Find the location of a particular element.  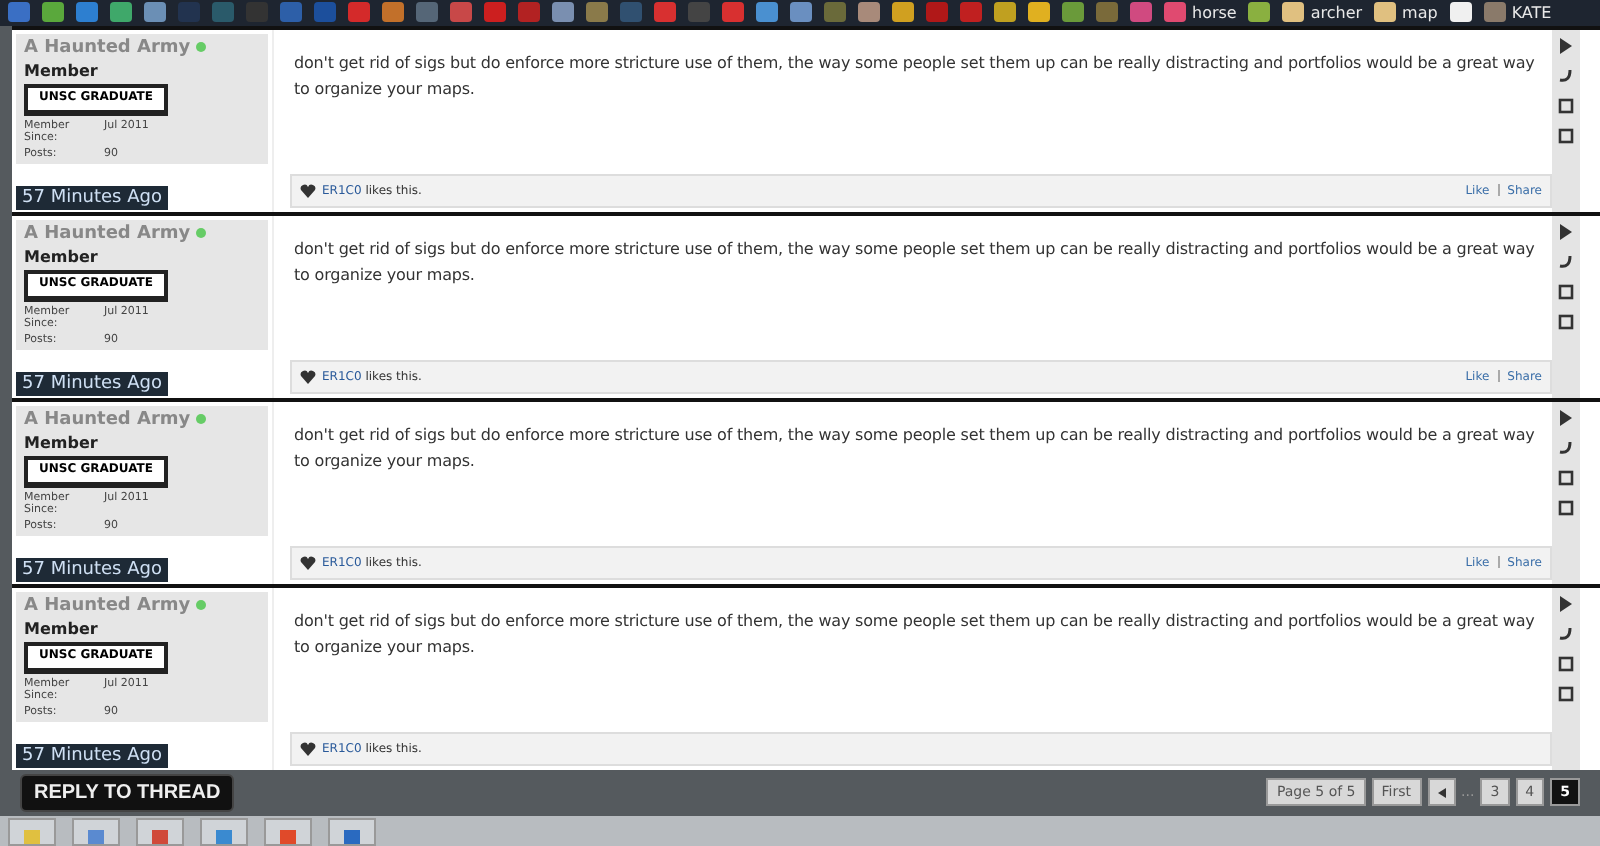

bookmark-link: KATE is located at coordinates (1531, 12).